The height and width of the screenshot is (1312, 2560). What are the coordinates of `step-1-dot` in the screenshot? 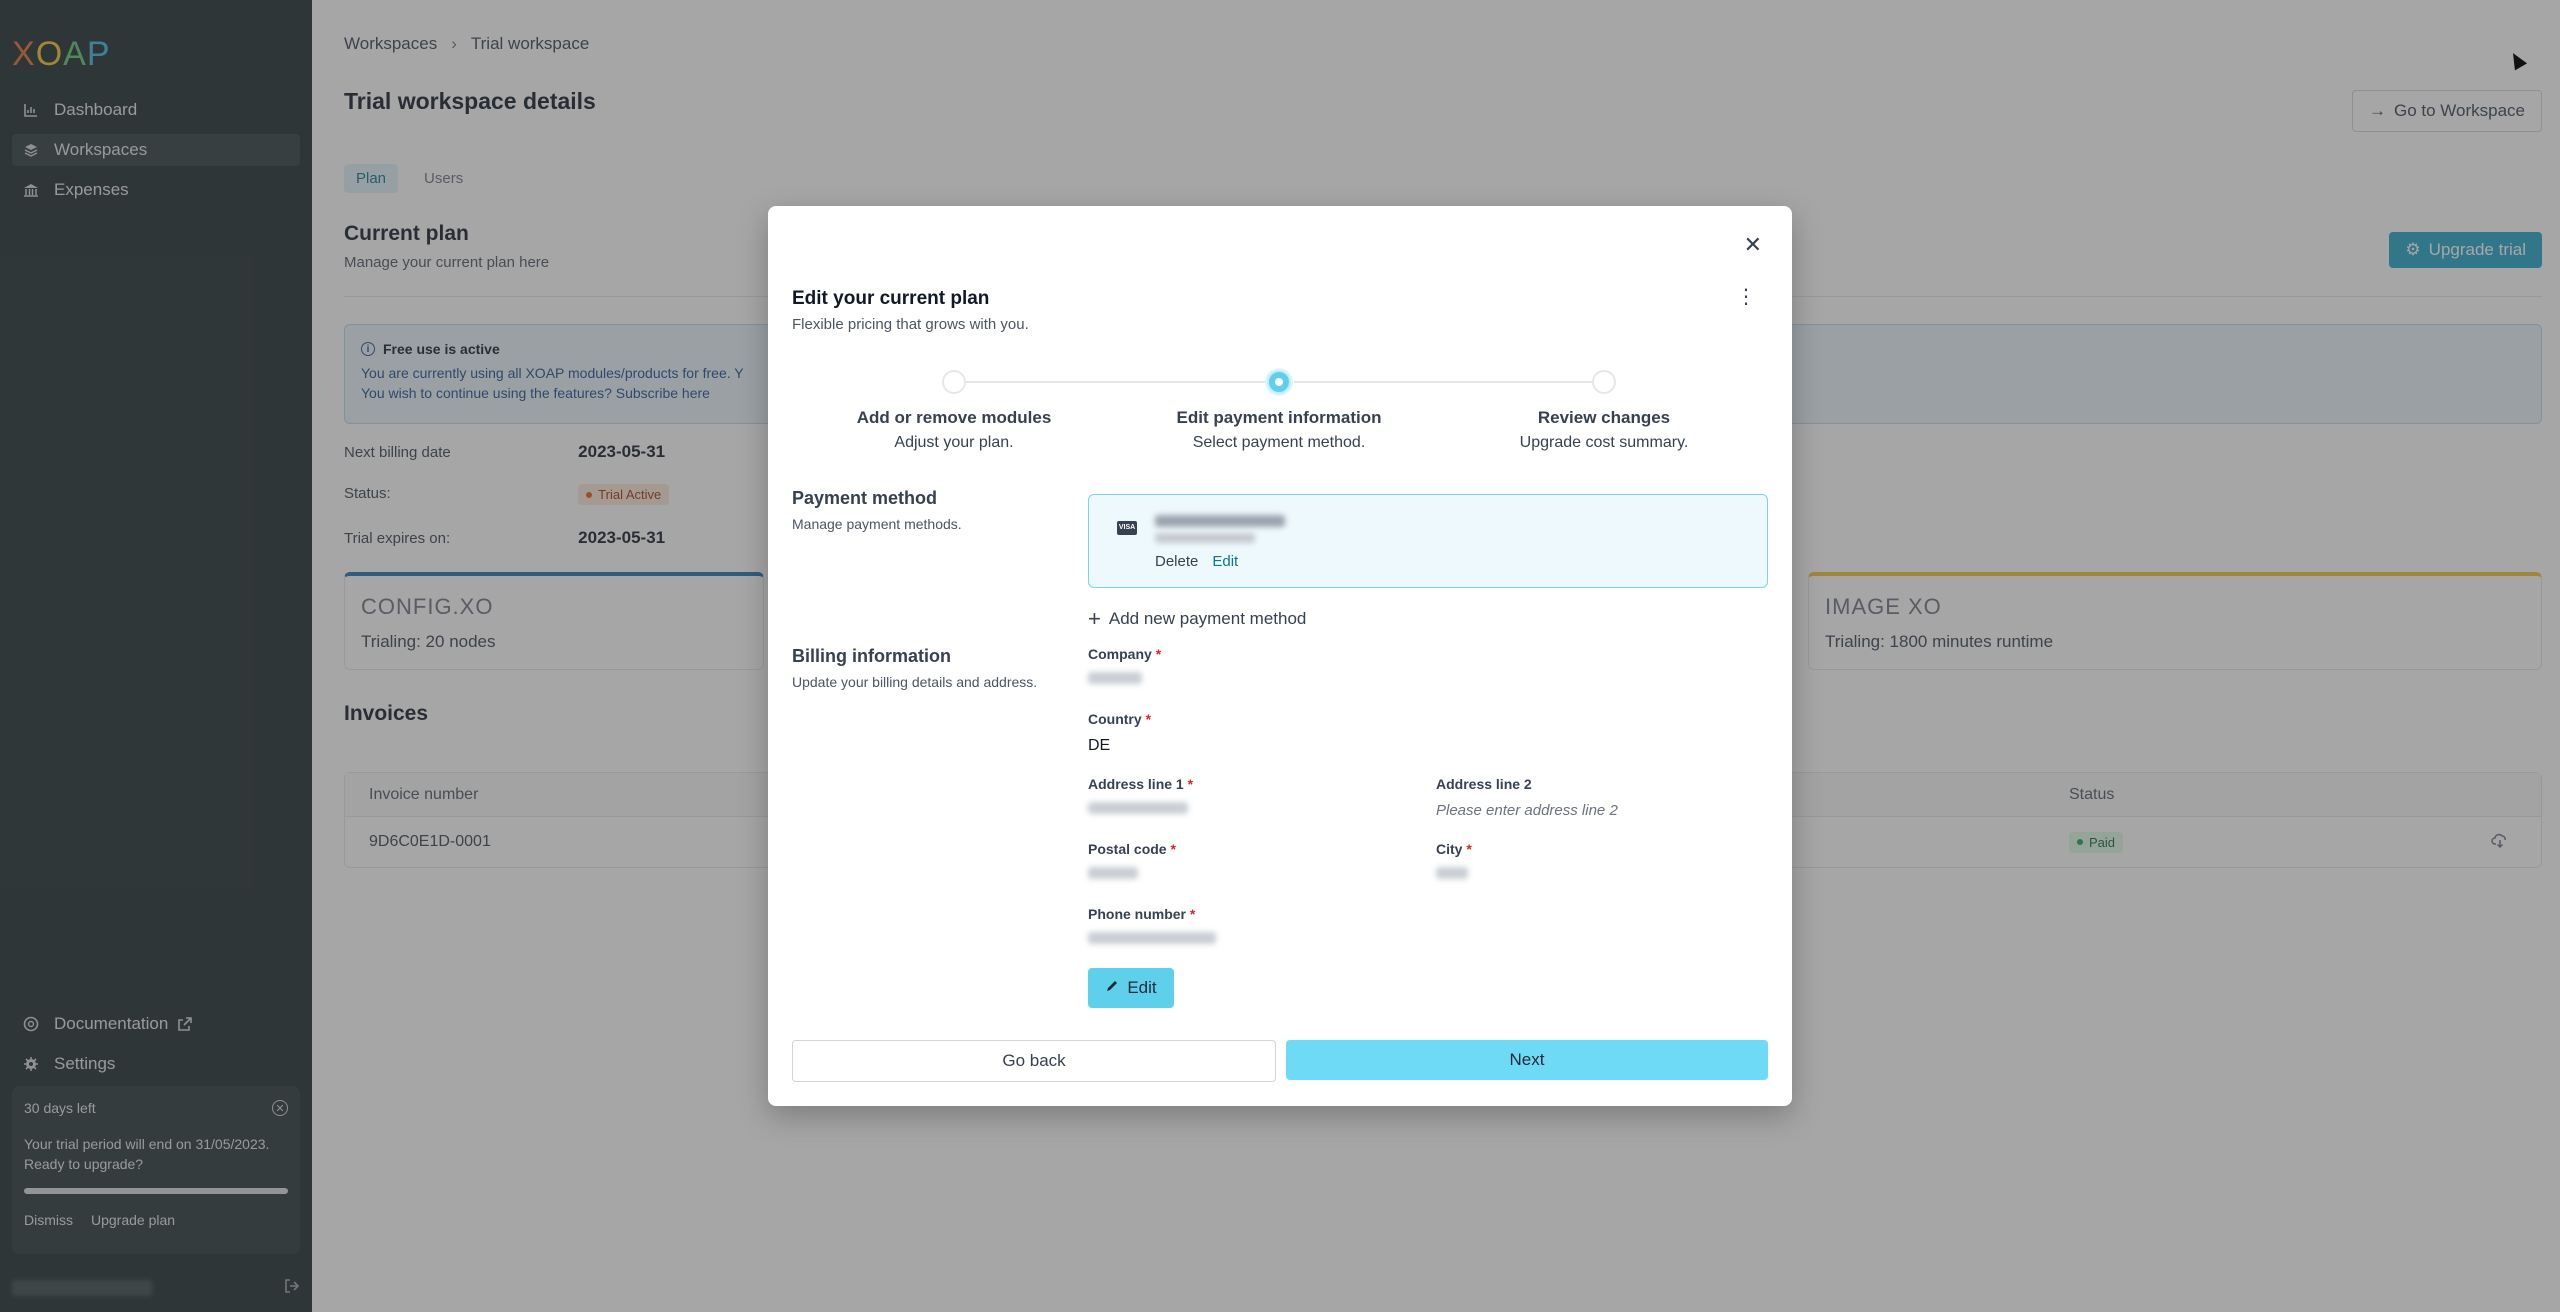 It's located at (954, 382).